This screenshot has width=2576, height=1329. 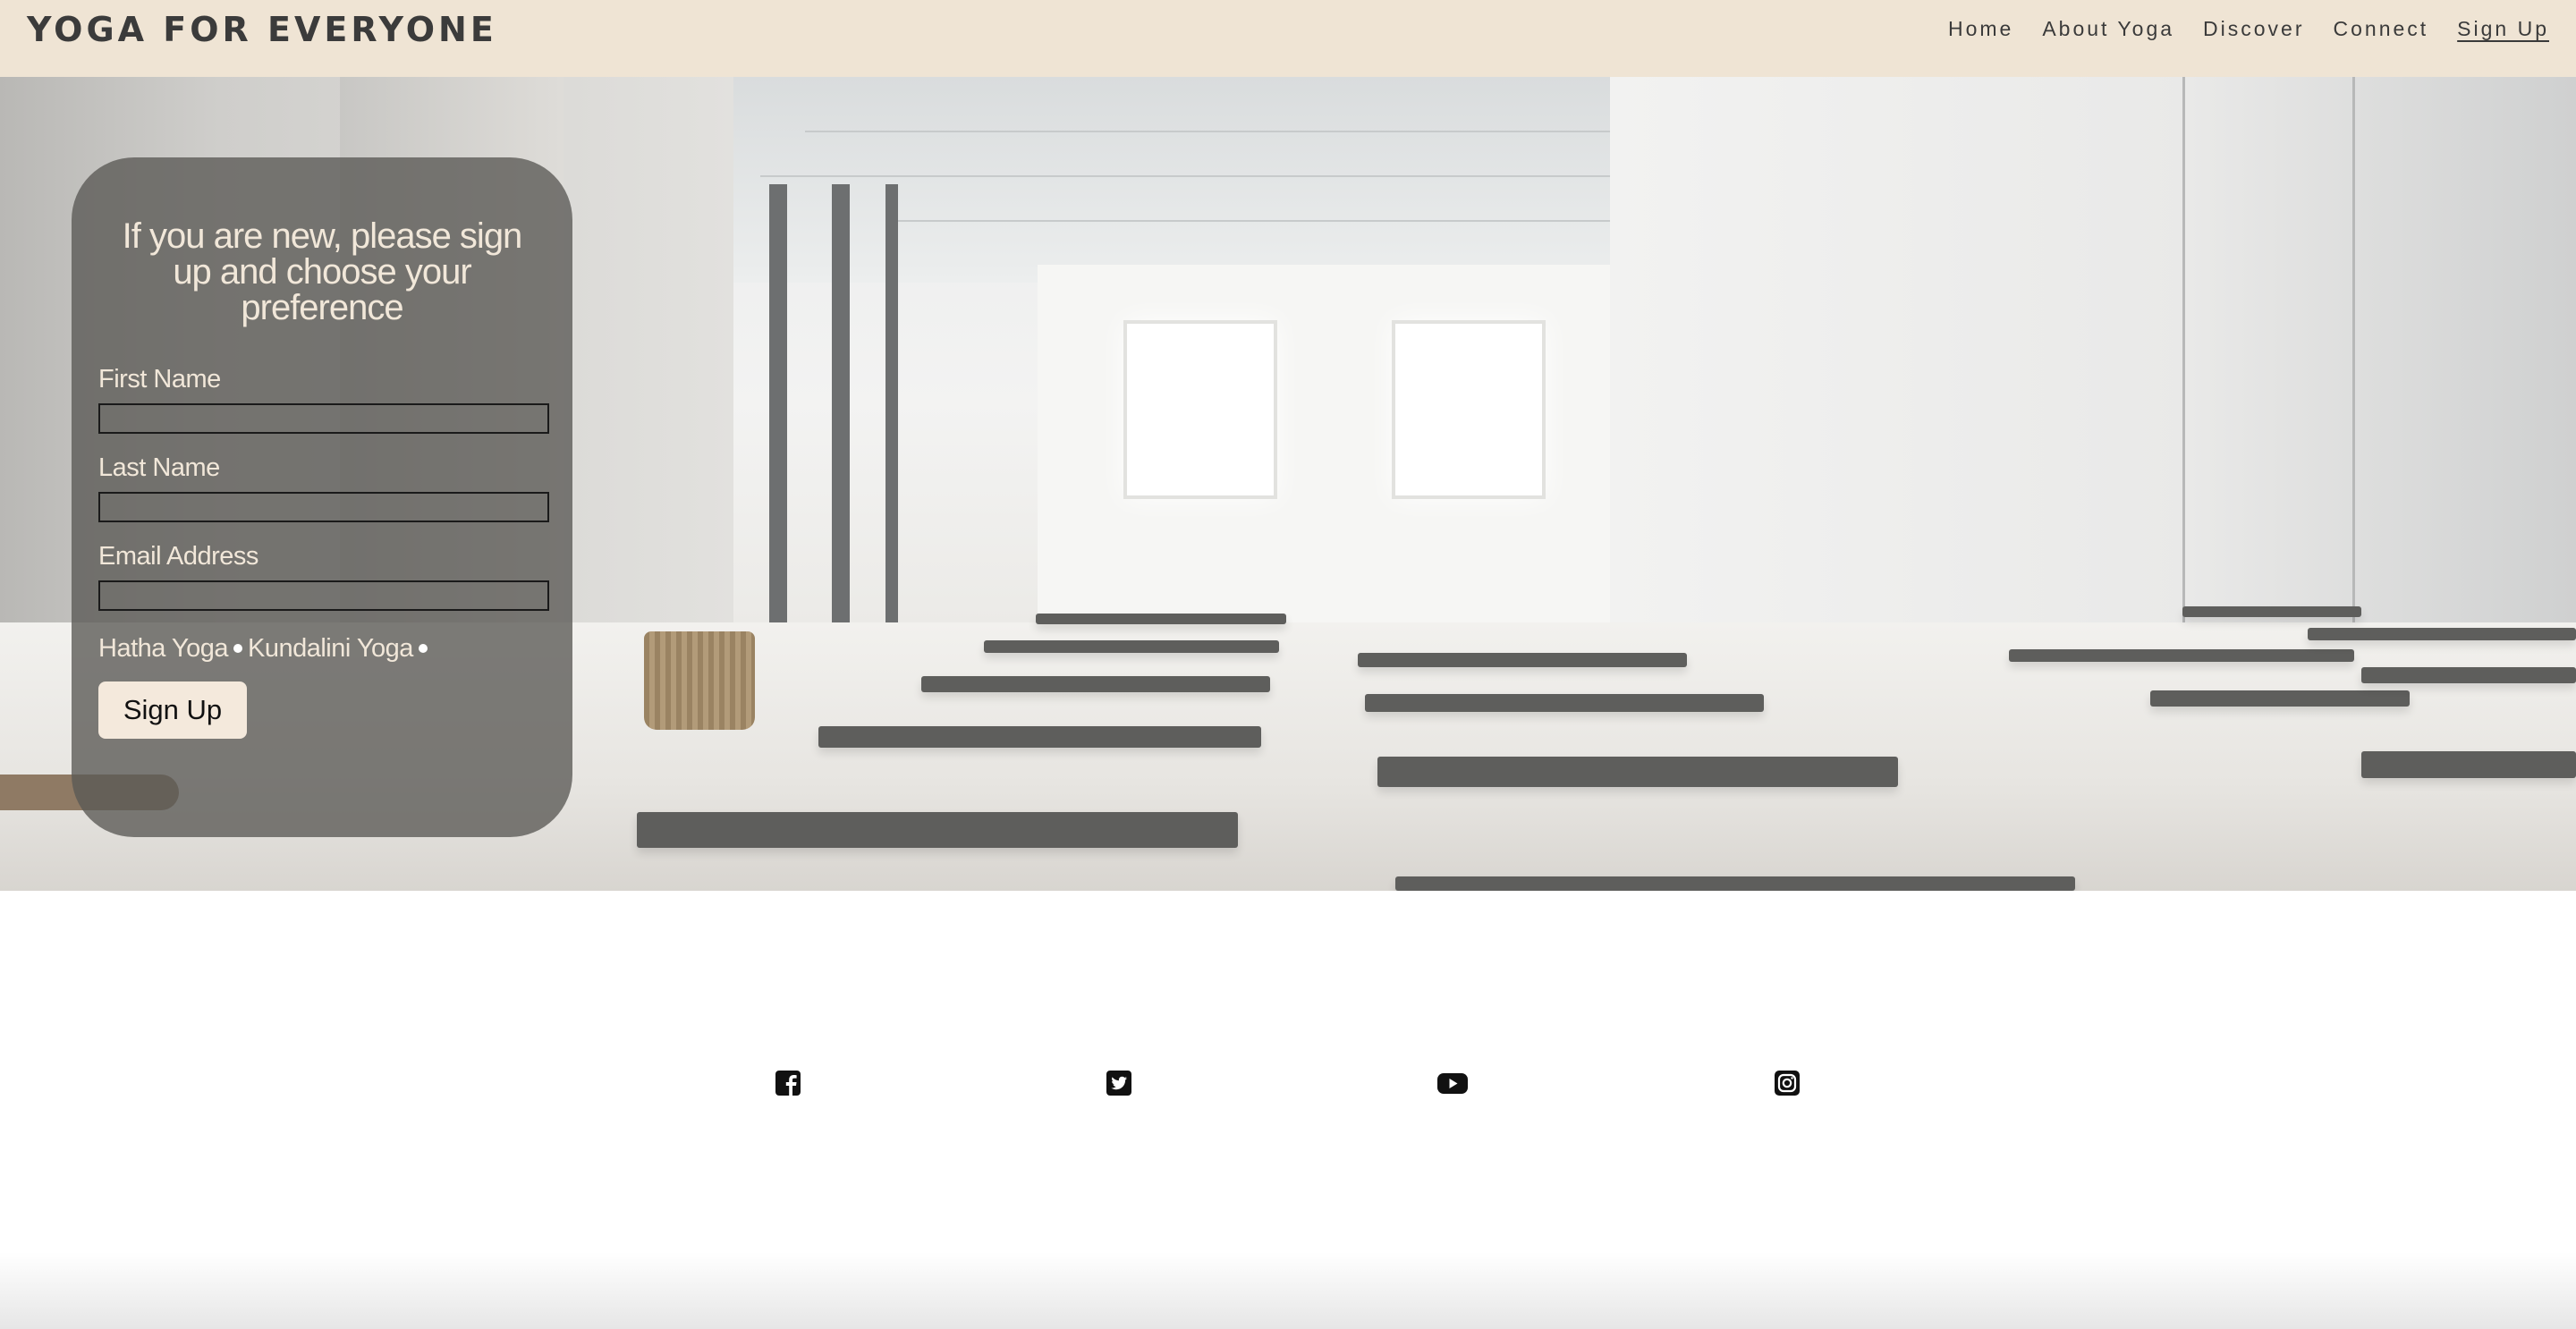 I want to click on email-field, so click(x=323, y=595).